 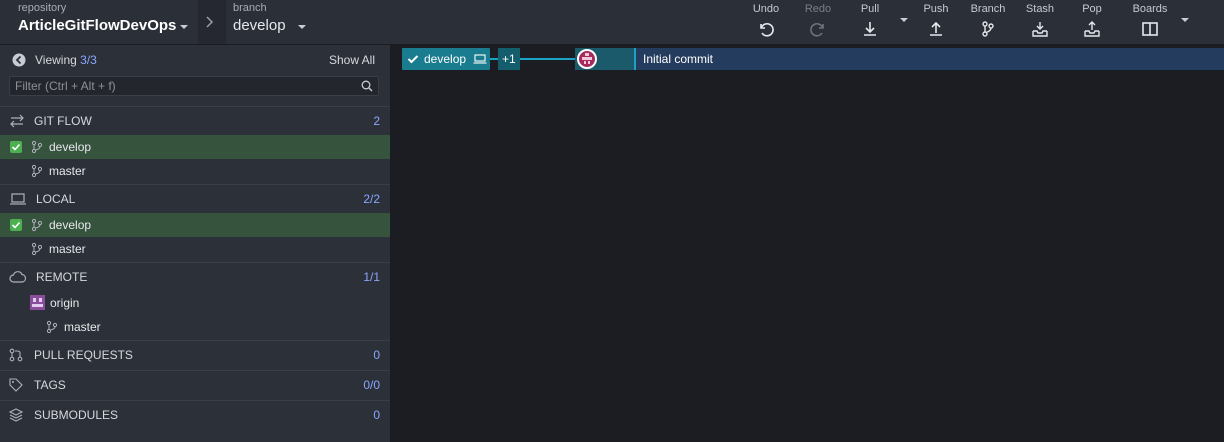 I want to click on pull-icon, so click(x=870, y=29).